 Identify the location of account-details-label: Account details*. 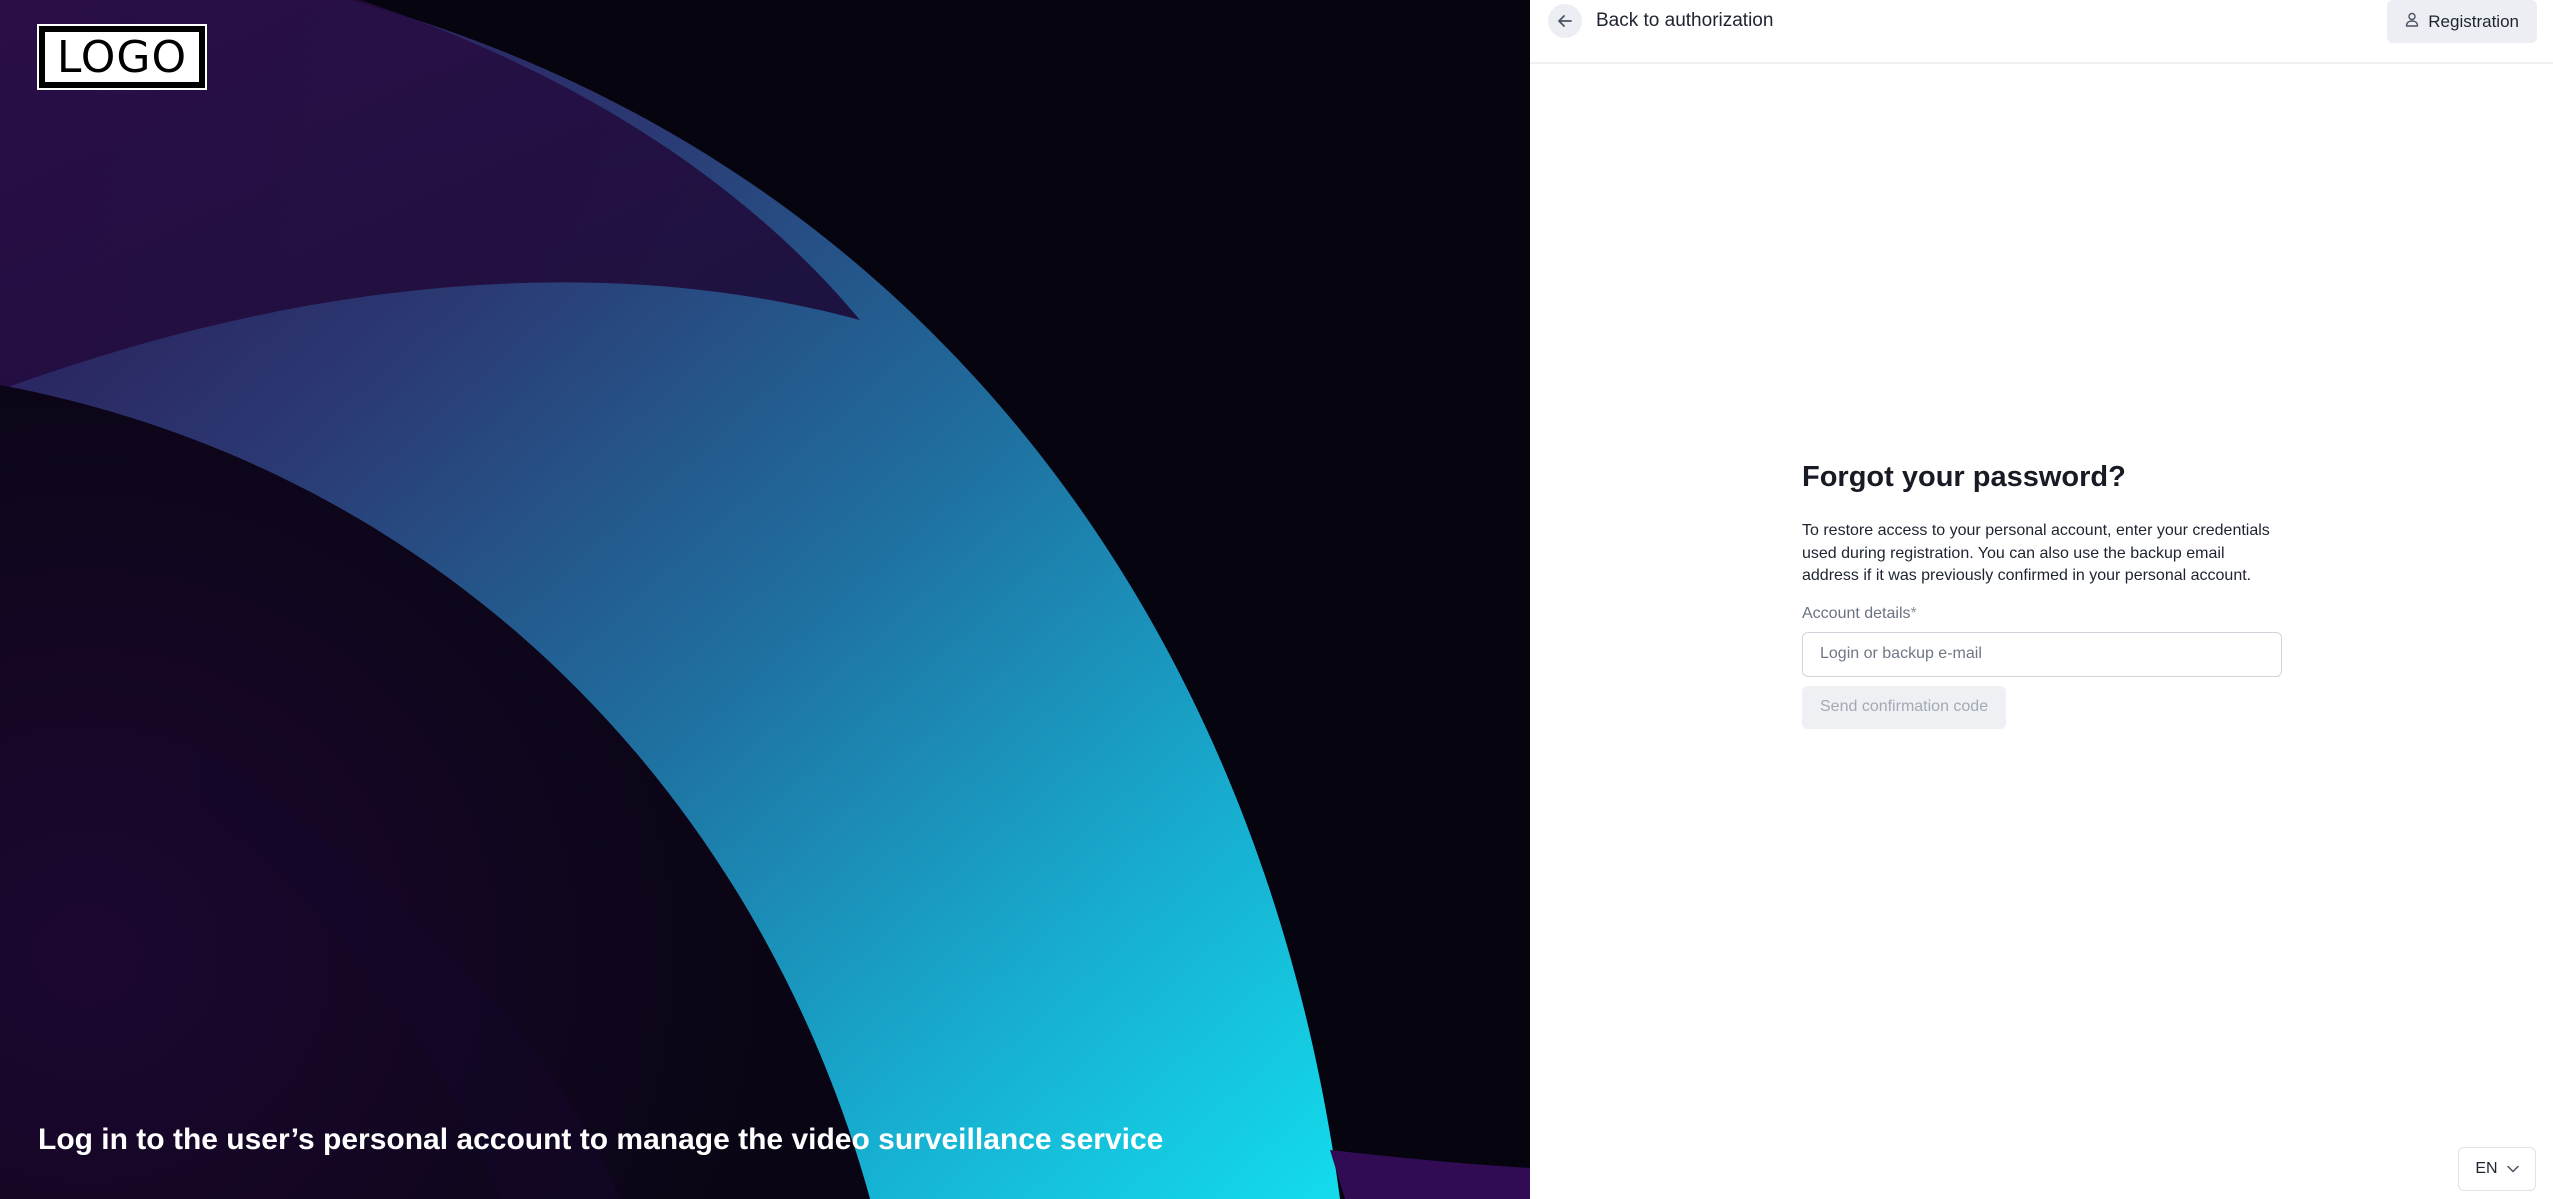
(2042, 614).